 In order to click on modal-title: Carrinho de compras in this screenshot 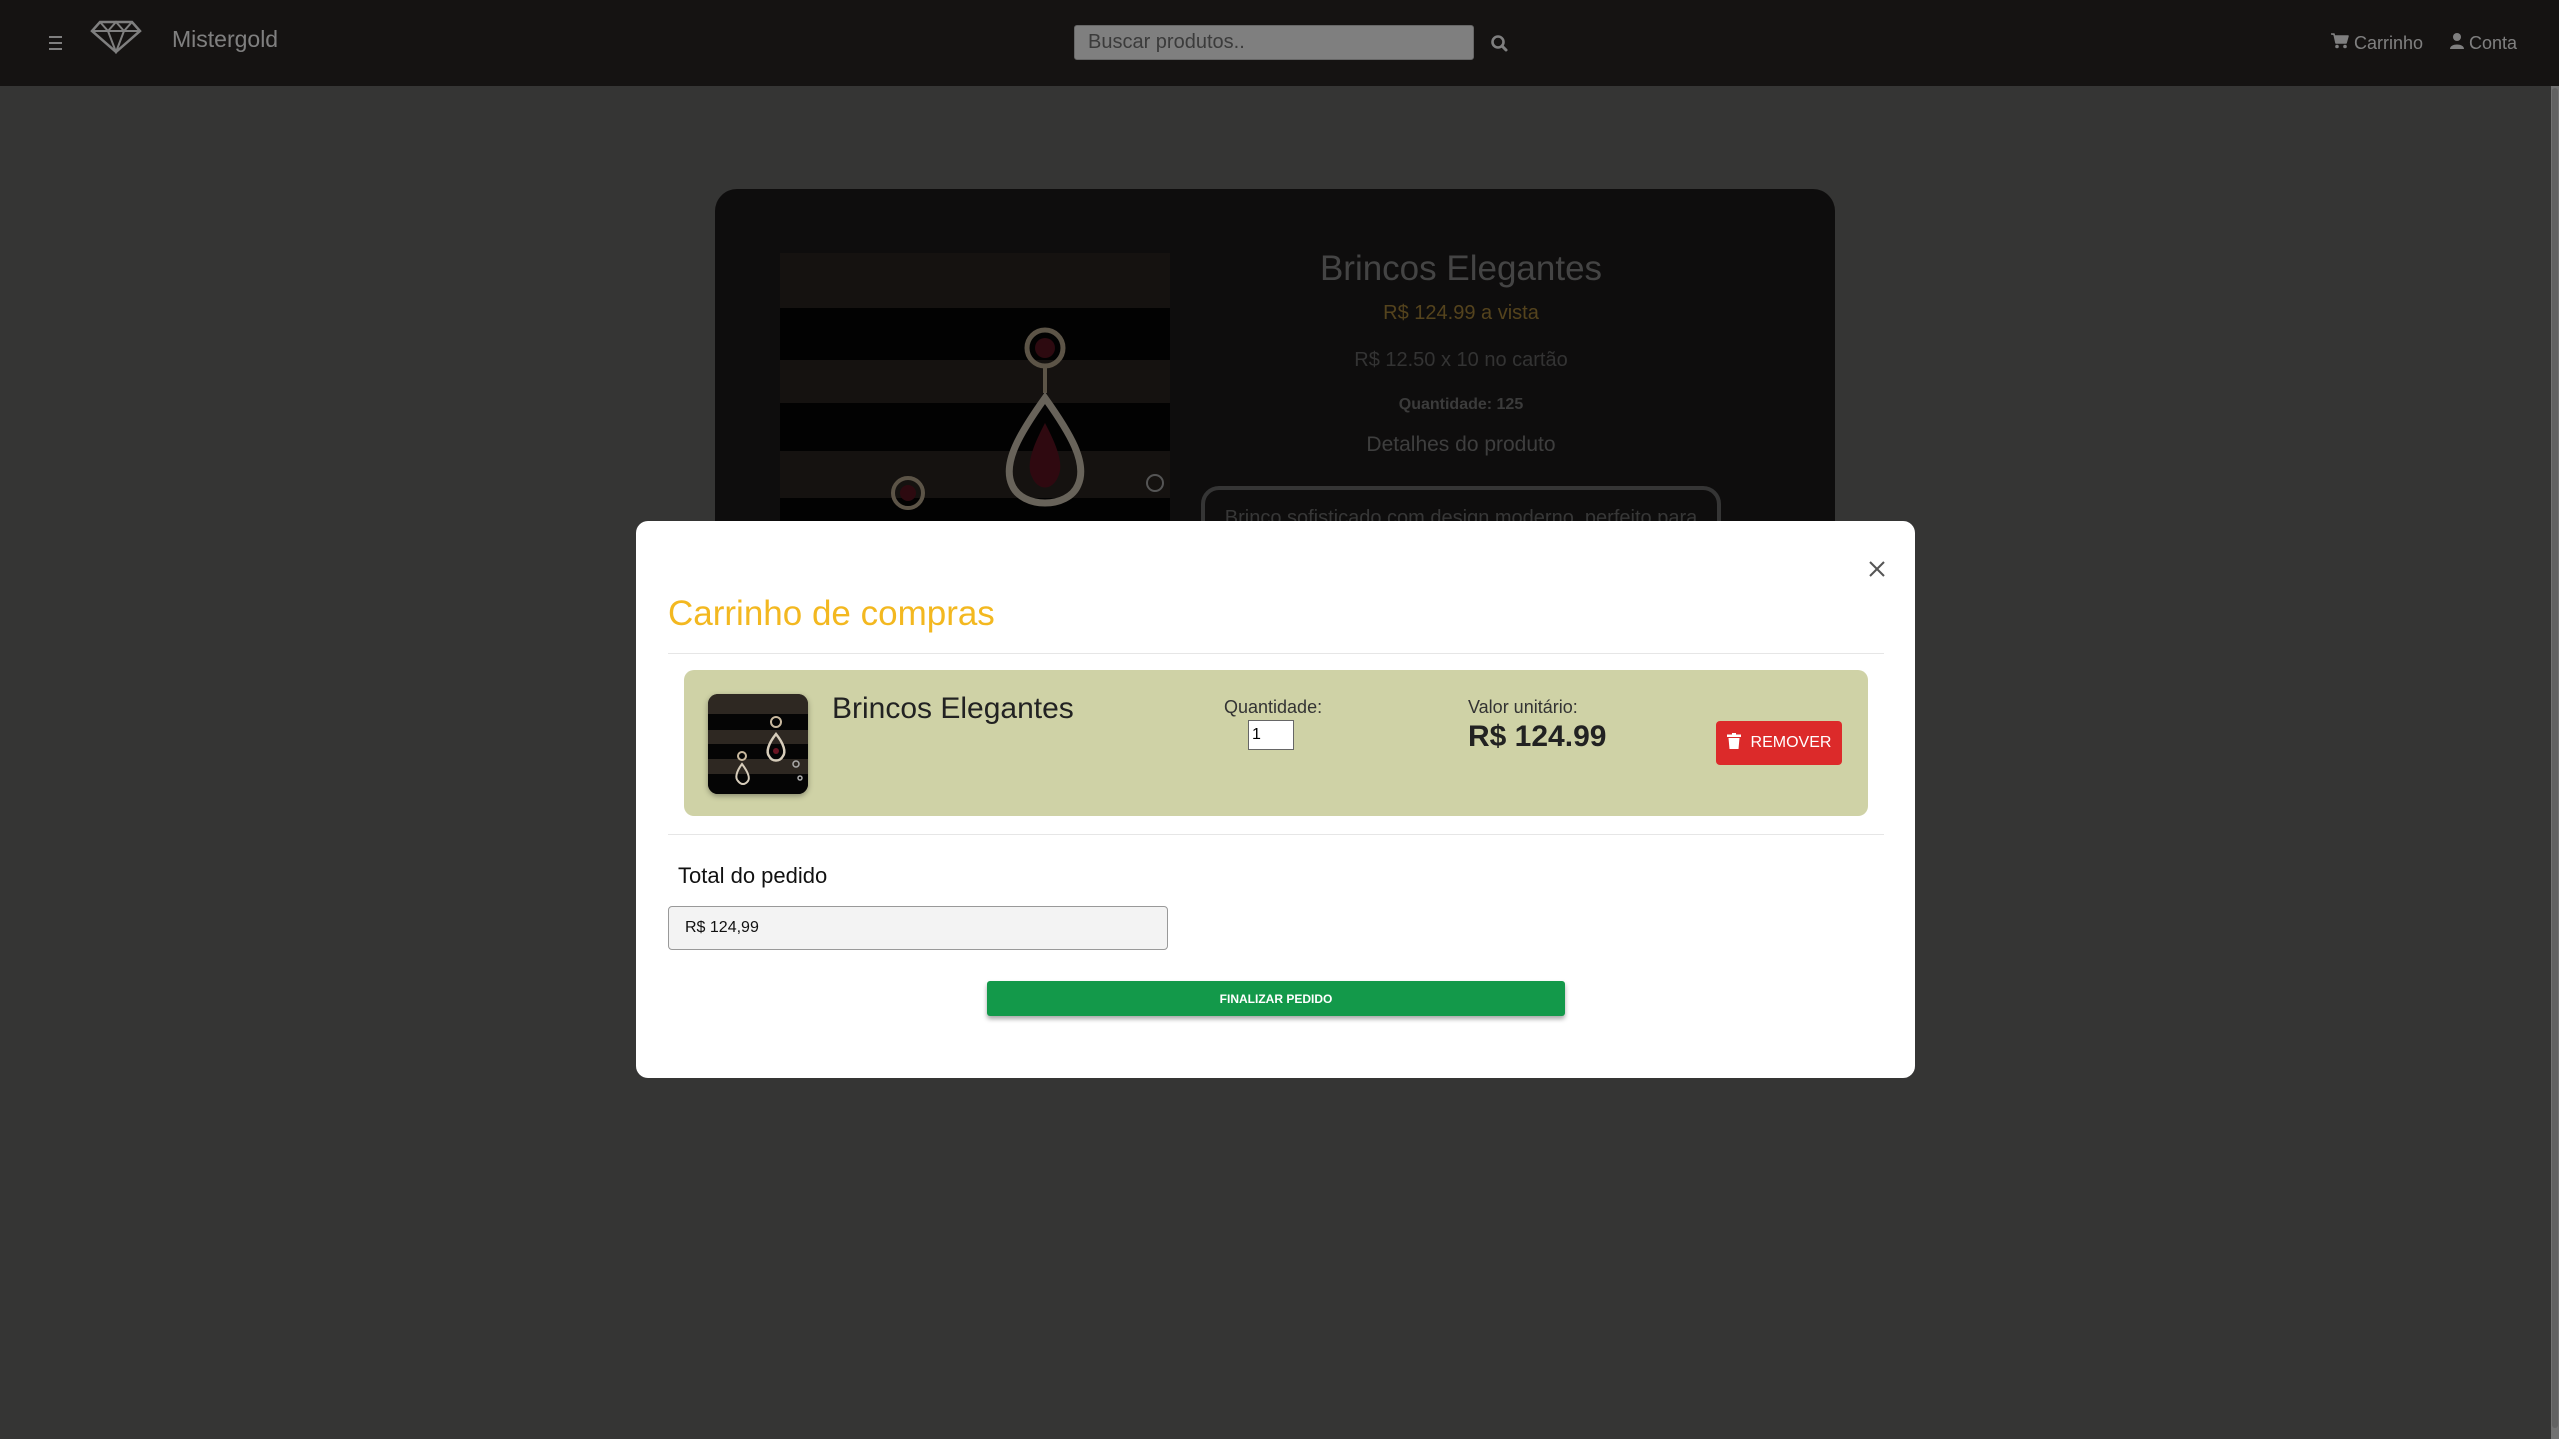, I will do `click(831, 613)`.